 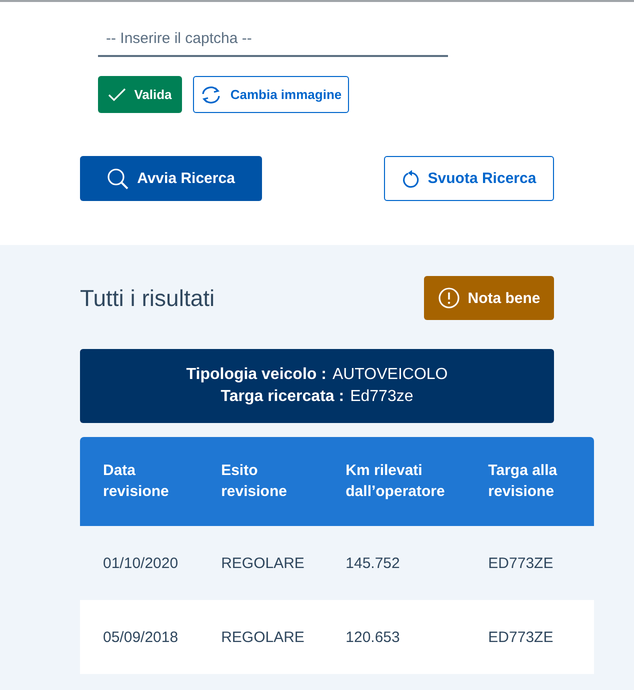 What do you see at coordinates (390, 375) in the screenshot?
I see `summary-value: AUTOVEICOLO` at bounding box center [390, 375].